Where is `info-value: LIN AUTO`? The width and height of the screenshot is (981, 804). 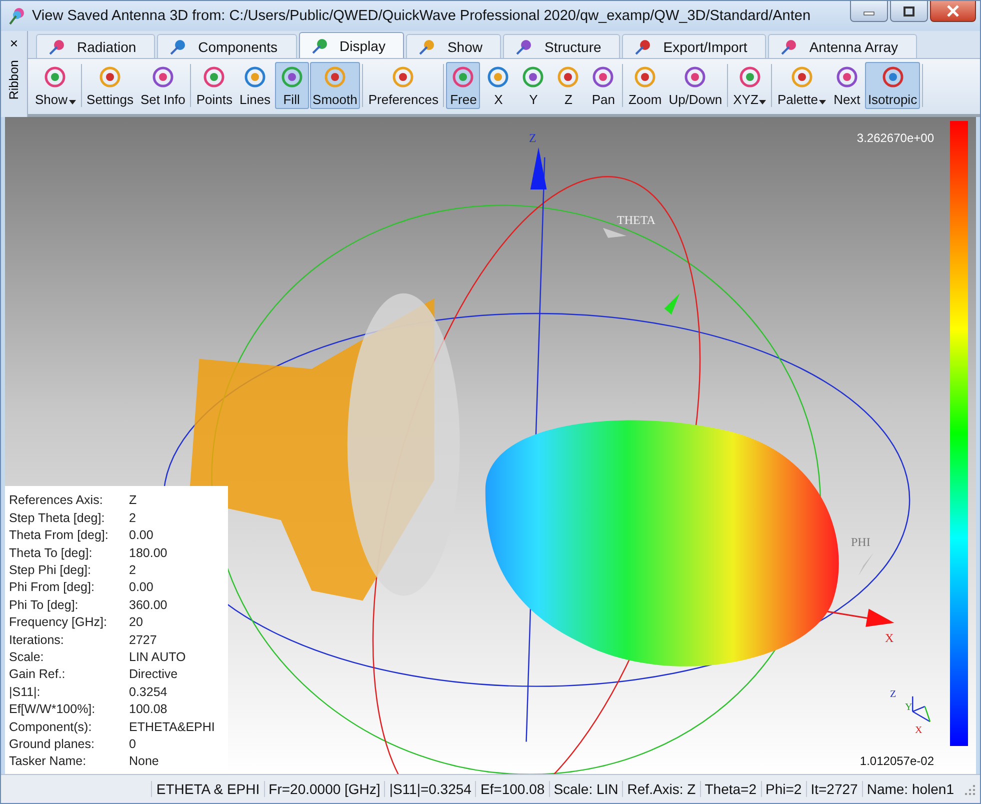 info-value: LIN AUTO is located at coordinates (157, 657).